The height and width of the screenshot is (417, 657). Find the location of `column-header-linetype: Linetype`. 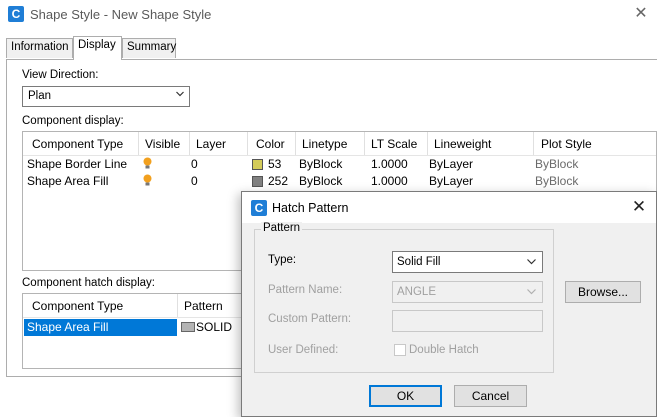

column-header-linetype: Linetype is located at coordinates (330, 143).